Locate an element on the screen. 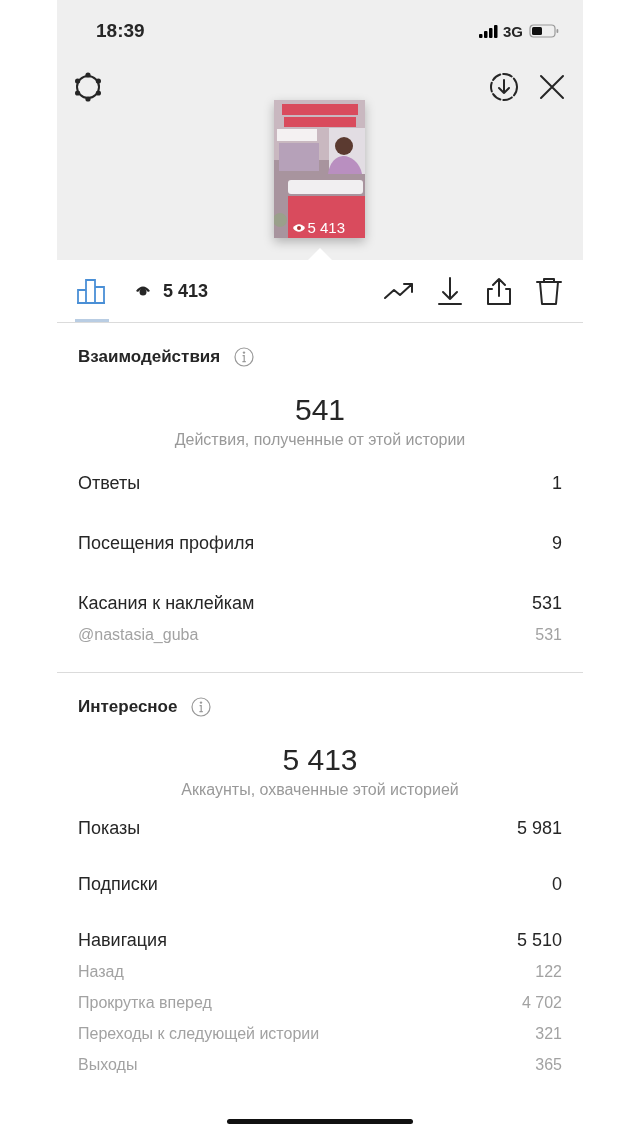  signal-icon is located at coordinates (489, 31).